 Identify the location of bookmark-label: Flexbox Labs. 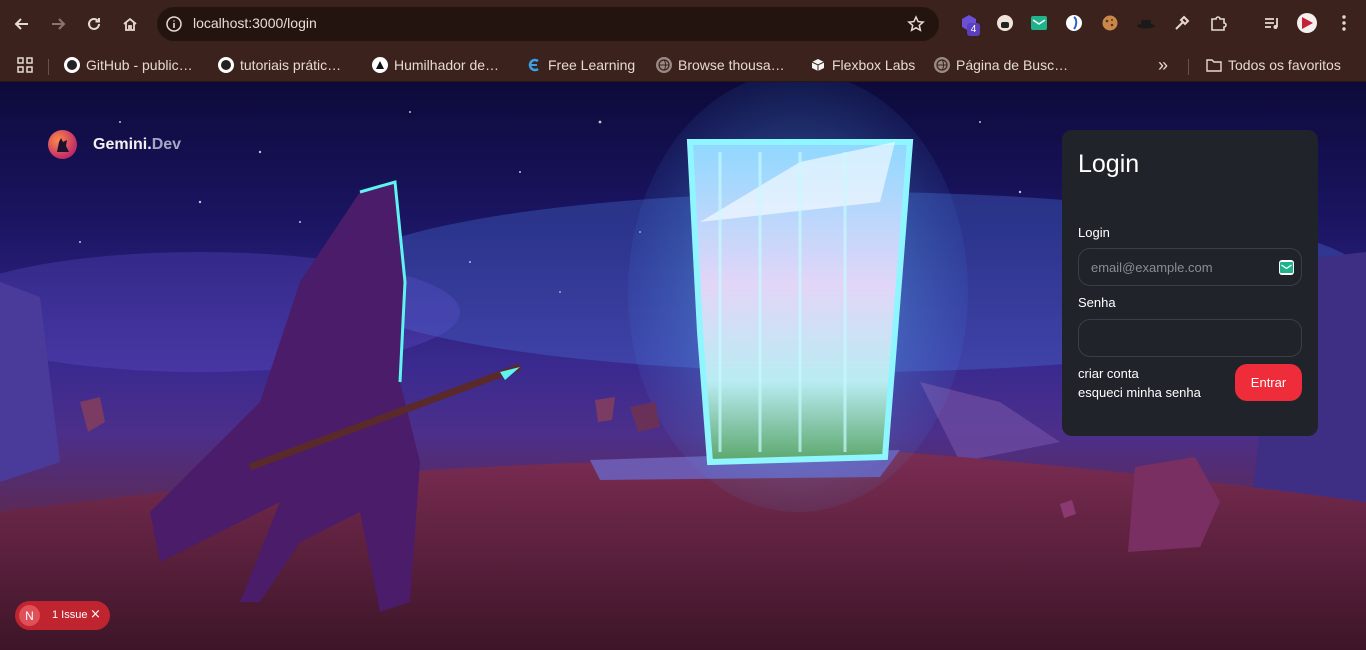
(874, 65).